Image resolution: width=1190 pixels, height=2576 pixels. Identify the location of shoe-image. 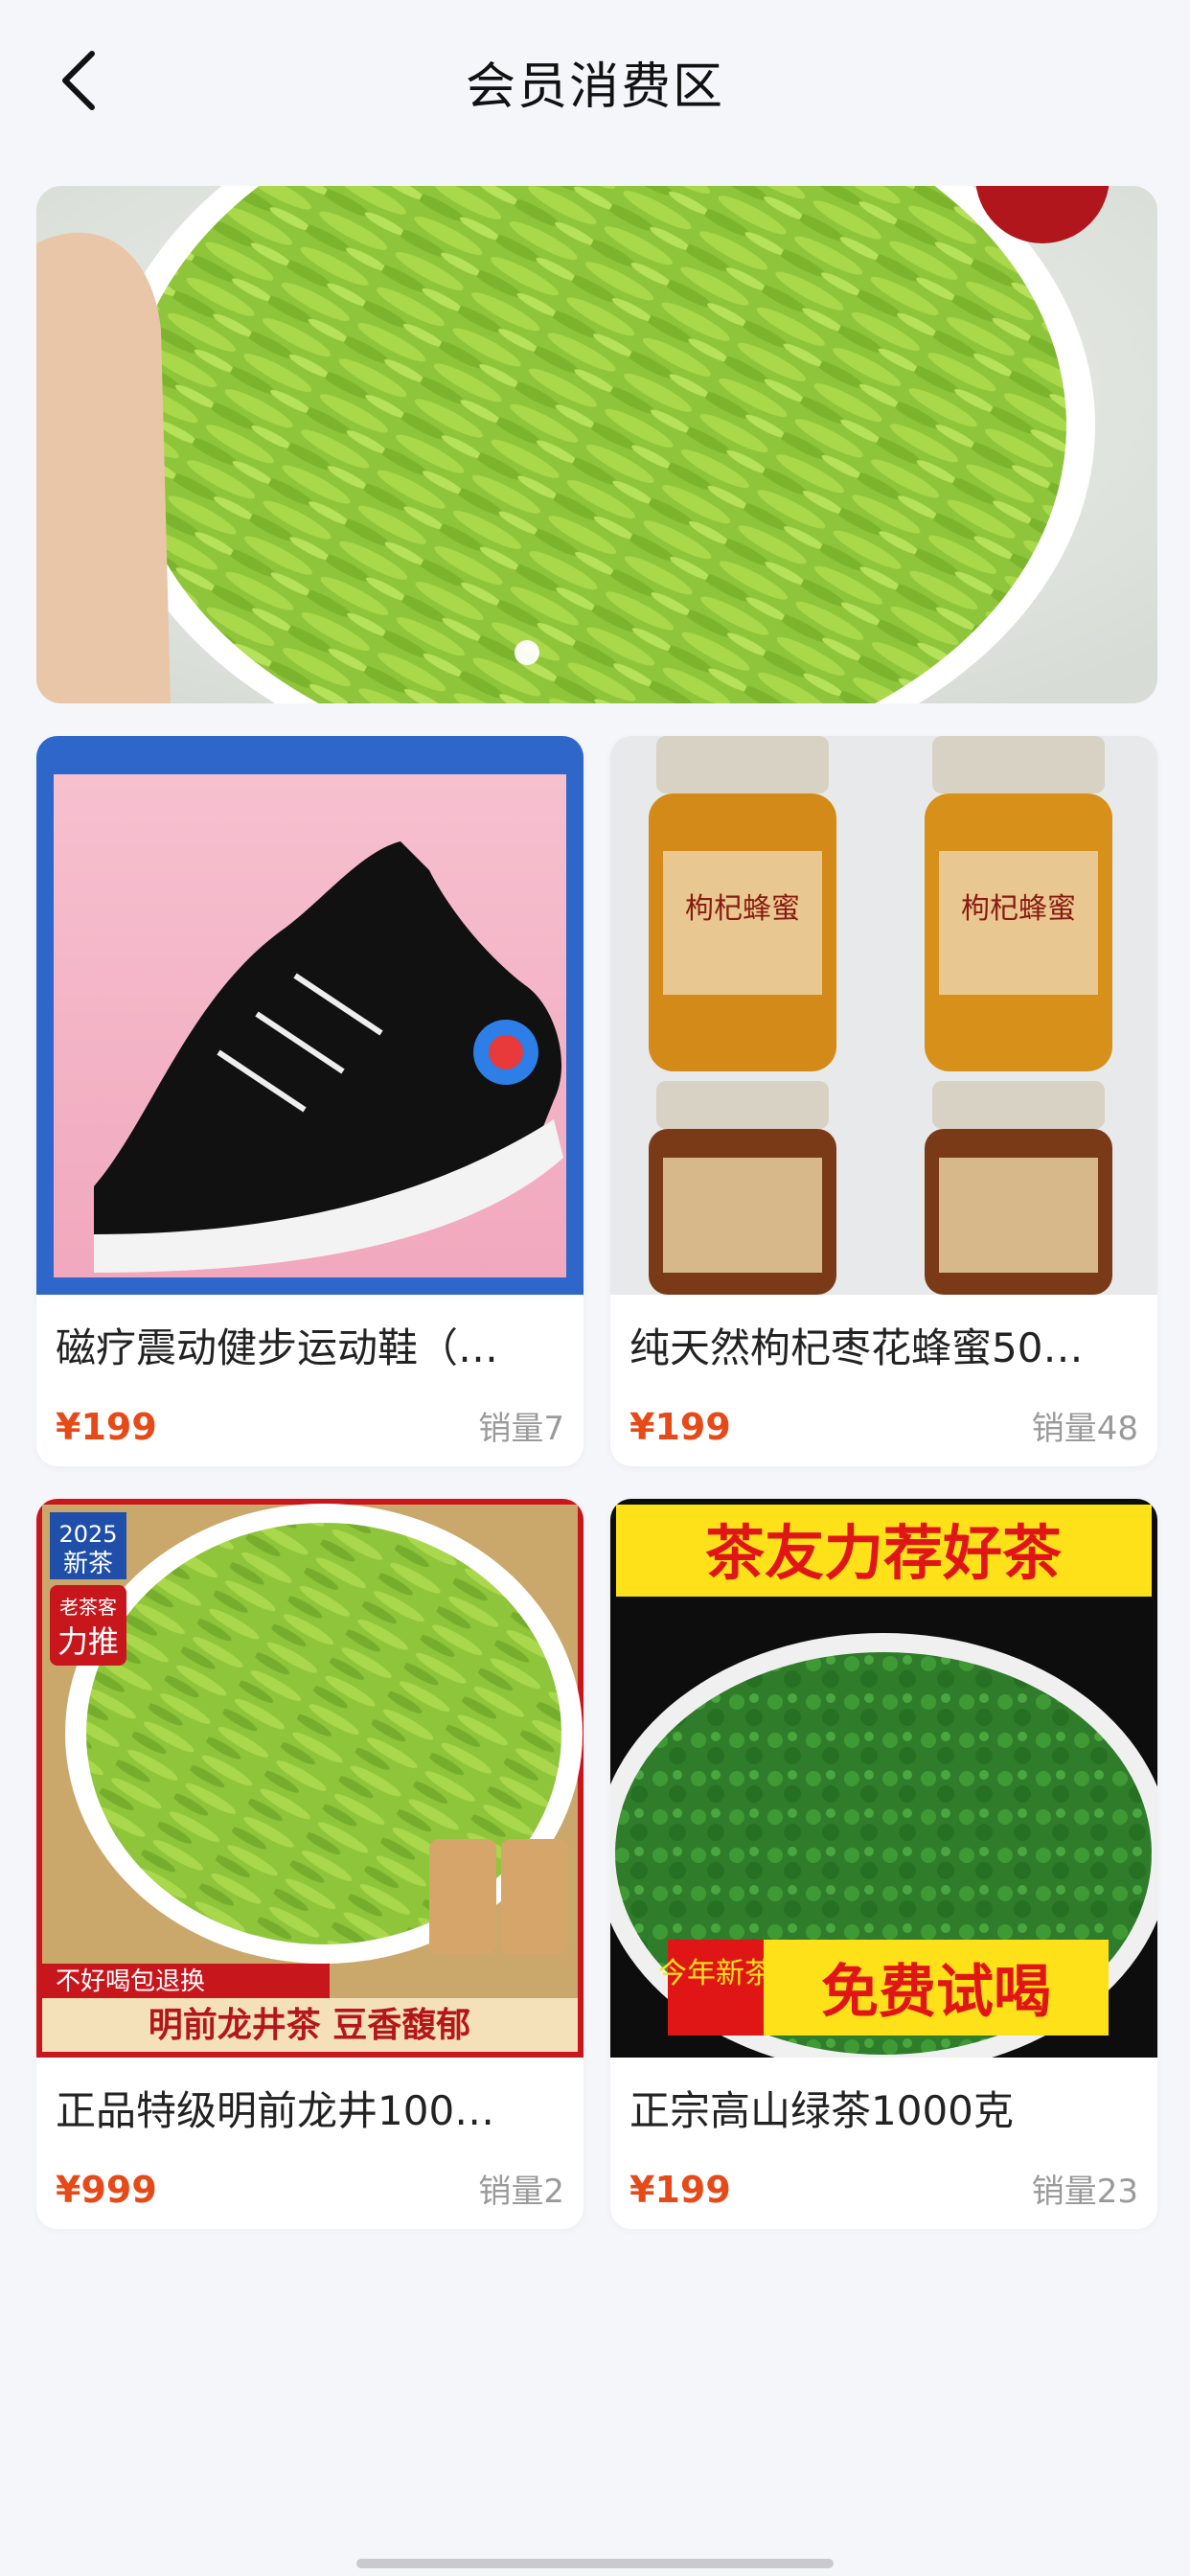
(310, 1016).